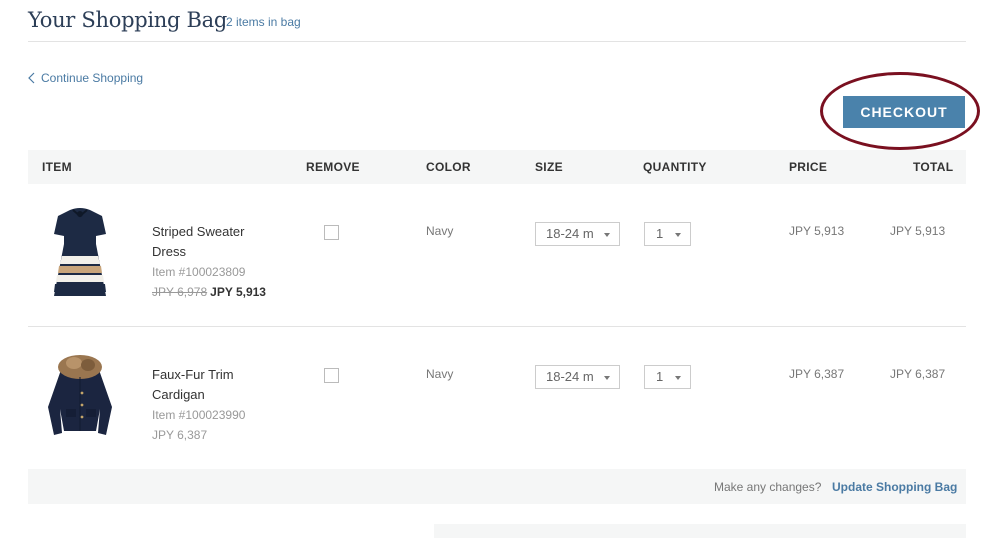 Image resolution: width=1000 pixels, height=538 pixels. Describe the element at coordinates (263, 22) in the screenshot. I see `bag-item-count: 2 items in bag` at that location.